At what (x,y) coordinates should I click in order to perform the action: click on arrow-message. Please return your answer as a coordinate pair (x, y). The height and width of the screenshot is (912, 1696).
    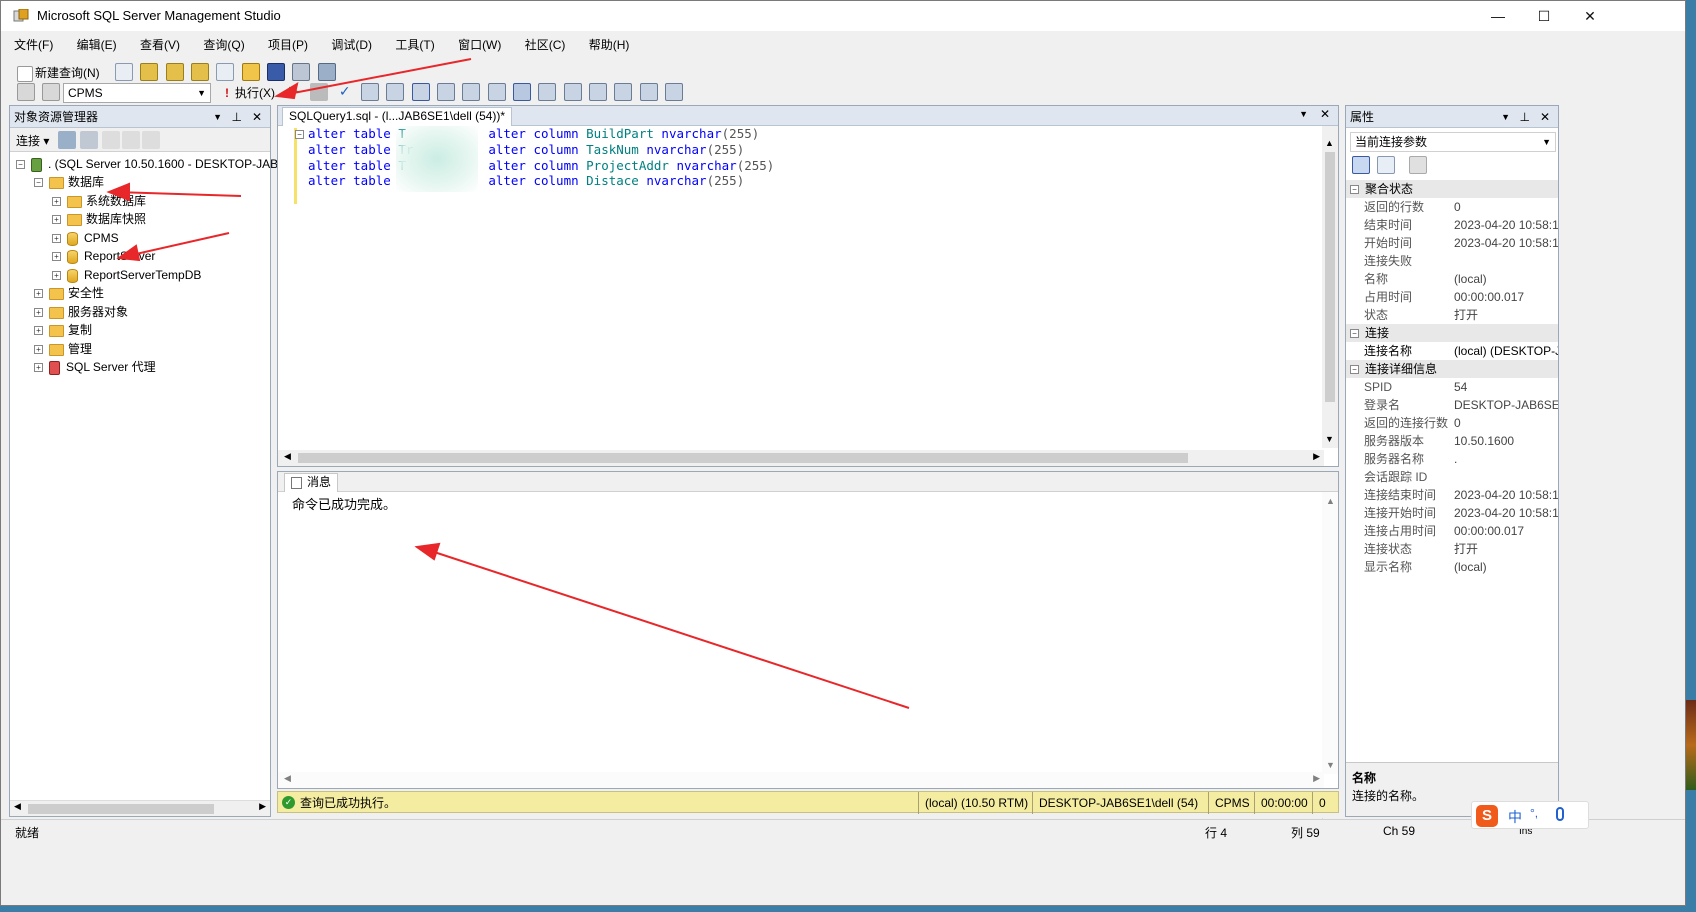
    Looking at the image, I should click on (667, 628).